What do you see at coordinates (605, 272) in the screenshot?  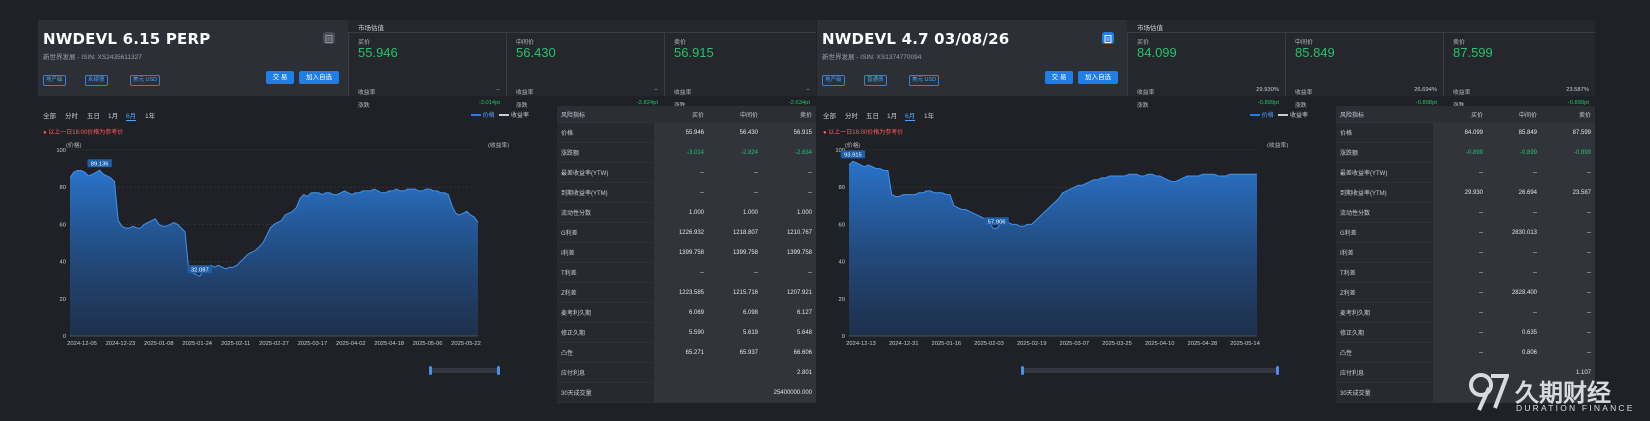 I see `row-label: T利差` at bounding box center [605, 272].